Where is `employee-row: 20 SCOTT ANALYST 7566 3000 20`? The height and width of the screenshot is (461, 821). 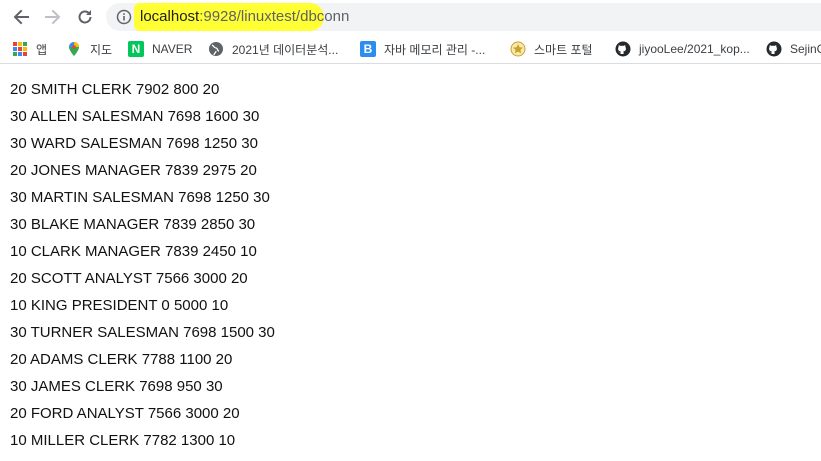
employee-row: 20 SCOTT ANALYST 7566 3000 20 is located at coordinates (129, 278).